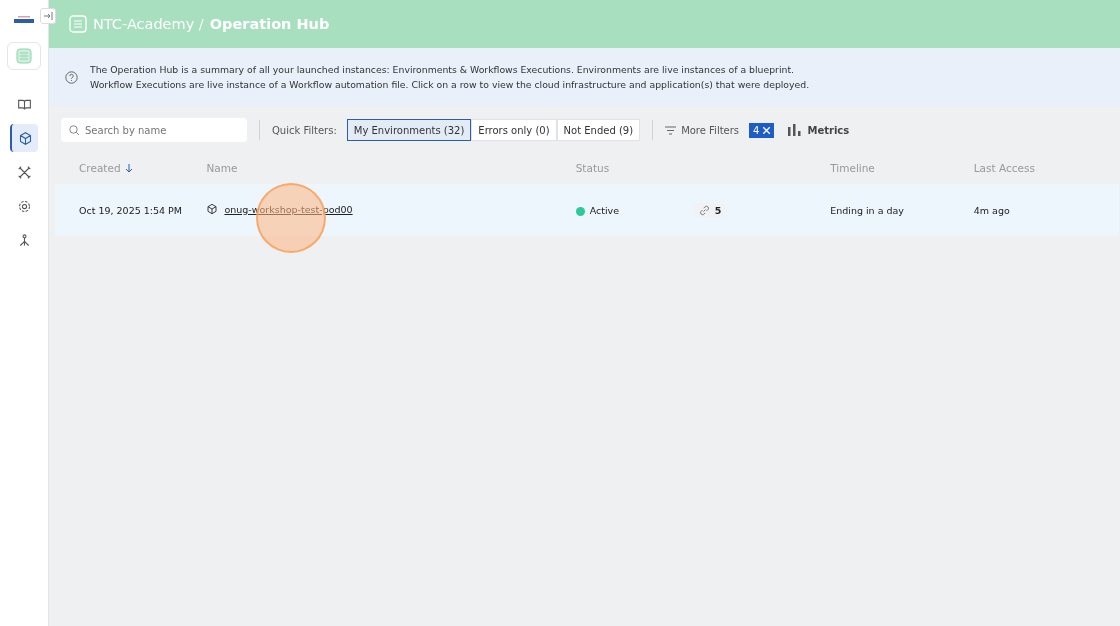 The height and width of the screenshot is (626, 1120). Describe the element at coordinates (450, 77) in the screenshot. I see `info-text: The Operation Hub is a summary of all your launched instances: Environments & Workflows Executions. Environments are live instances of a blueprint. Workflow Executions are live instance of a Workflow automation file. Click on a row to view the cloud infrastructure and application(s) that were deployed.` at that location.